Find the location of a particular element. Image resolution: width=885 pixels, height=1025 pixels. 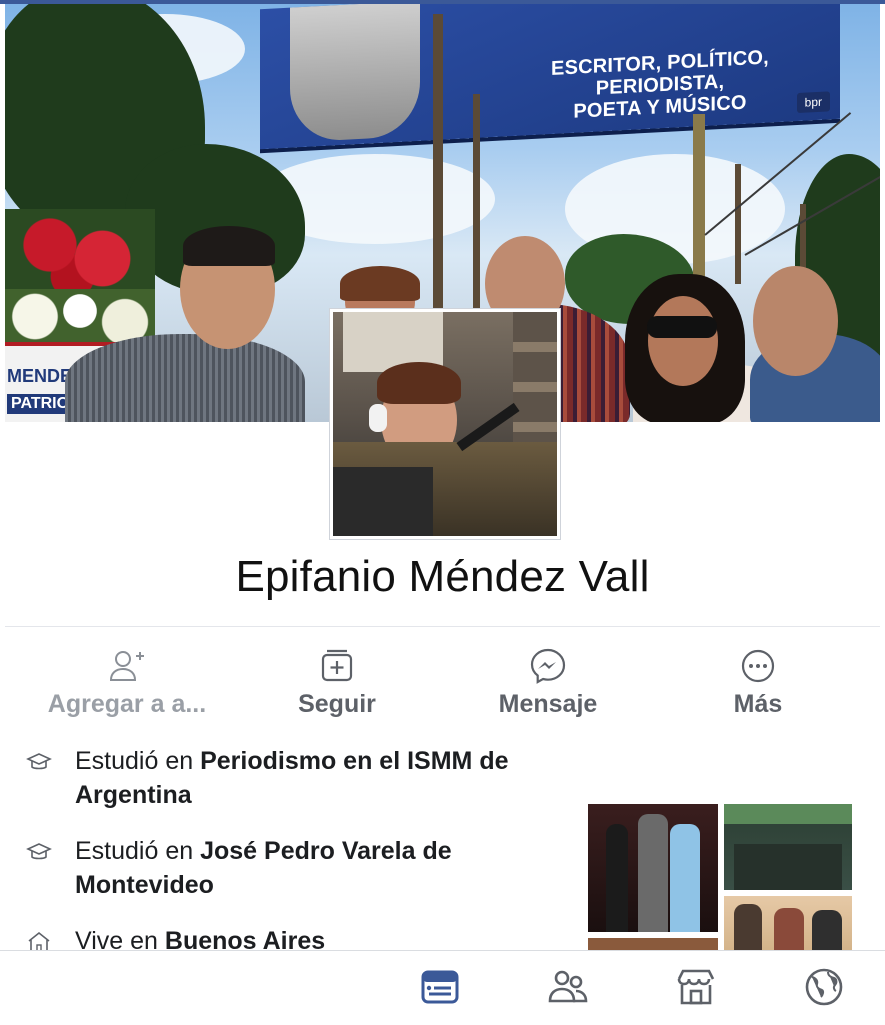

headphones is located at coordinates (378, 418).